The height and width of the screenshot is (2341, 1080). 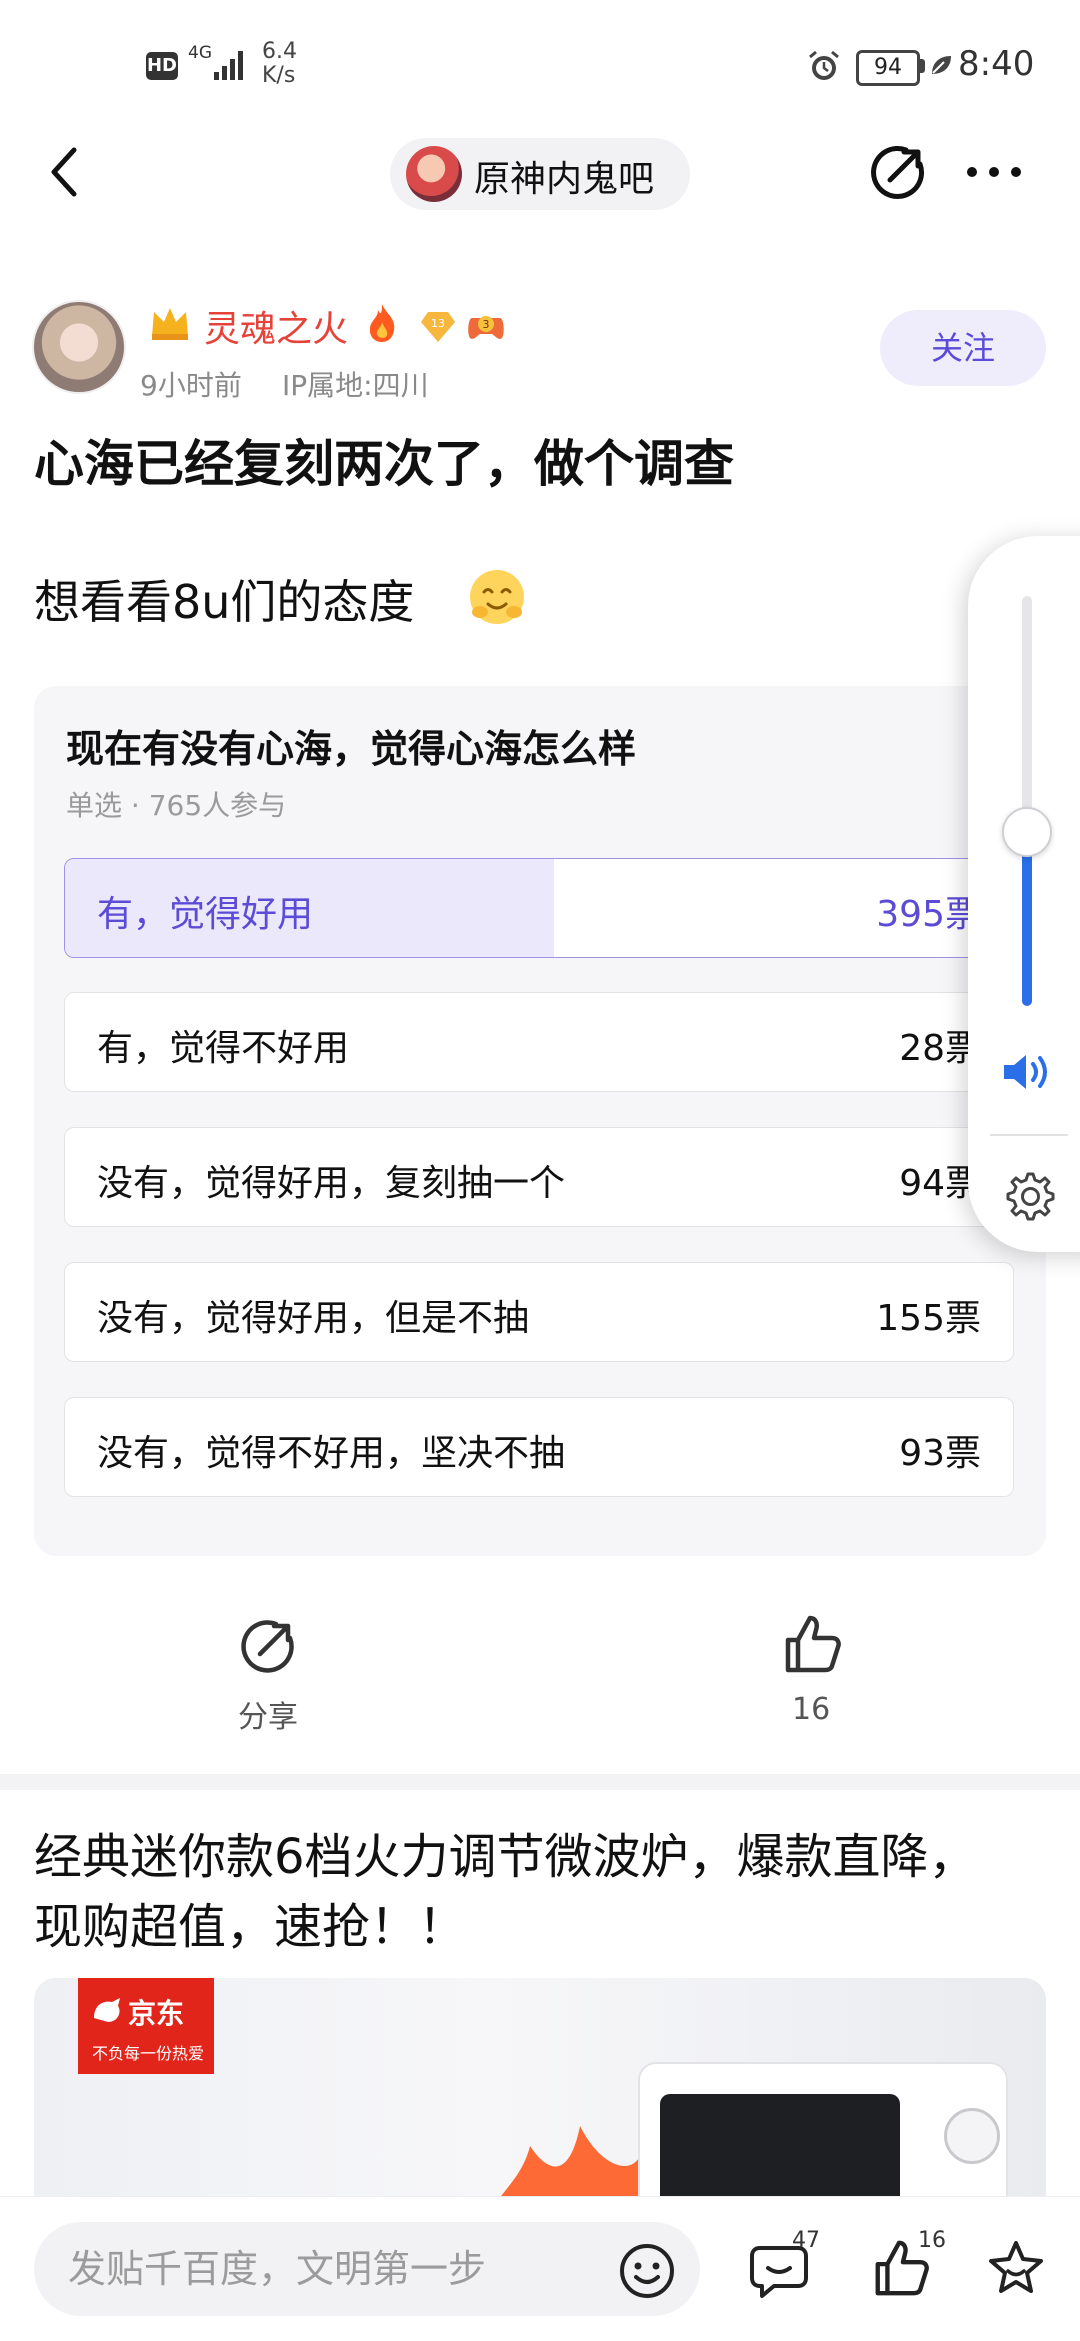 What do you see at coordinates (824, 65) in the screenshot?
I see `alarm-icon` at bounding box center [824, 65].